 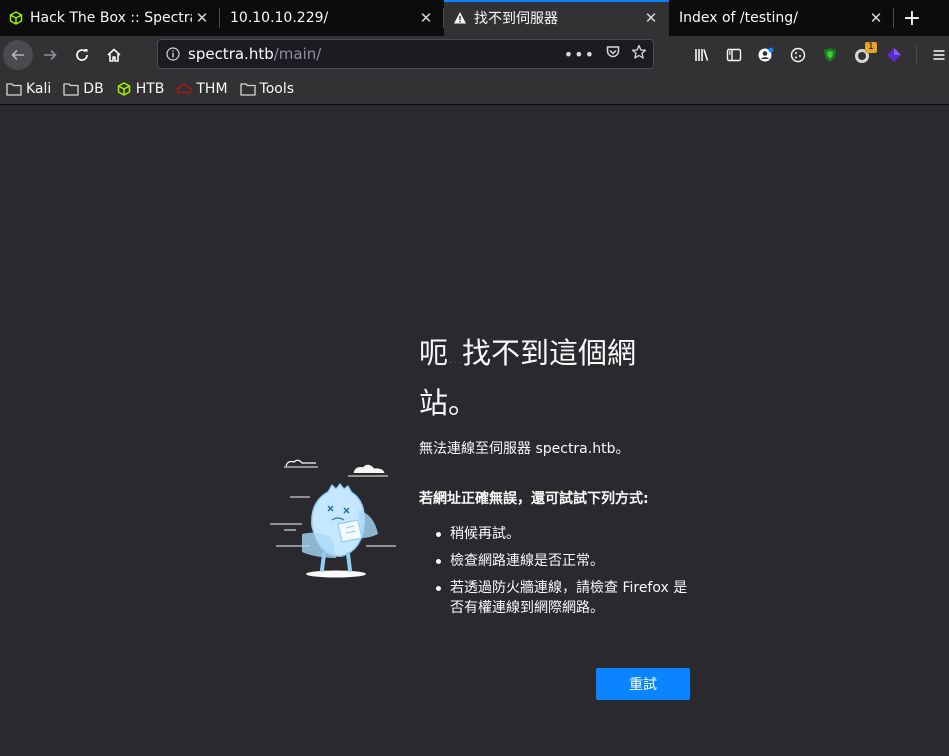 What do you see at coordinates (332, 18) in the screenshot?
I see `tab-10-10-10-229: 10.10.10.229/ ✕` at bounding box center [332, 18].